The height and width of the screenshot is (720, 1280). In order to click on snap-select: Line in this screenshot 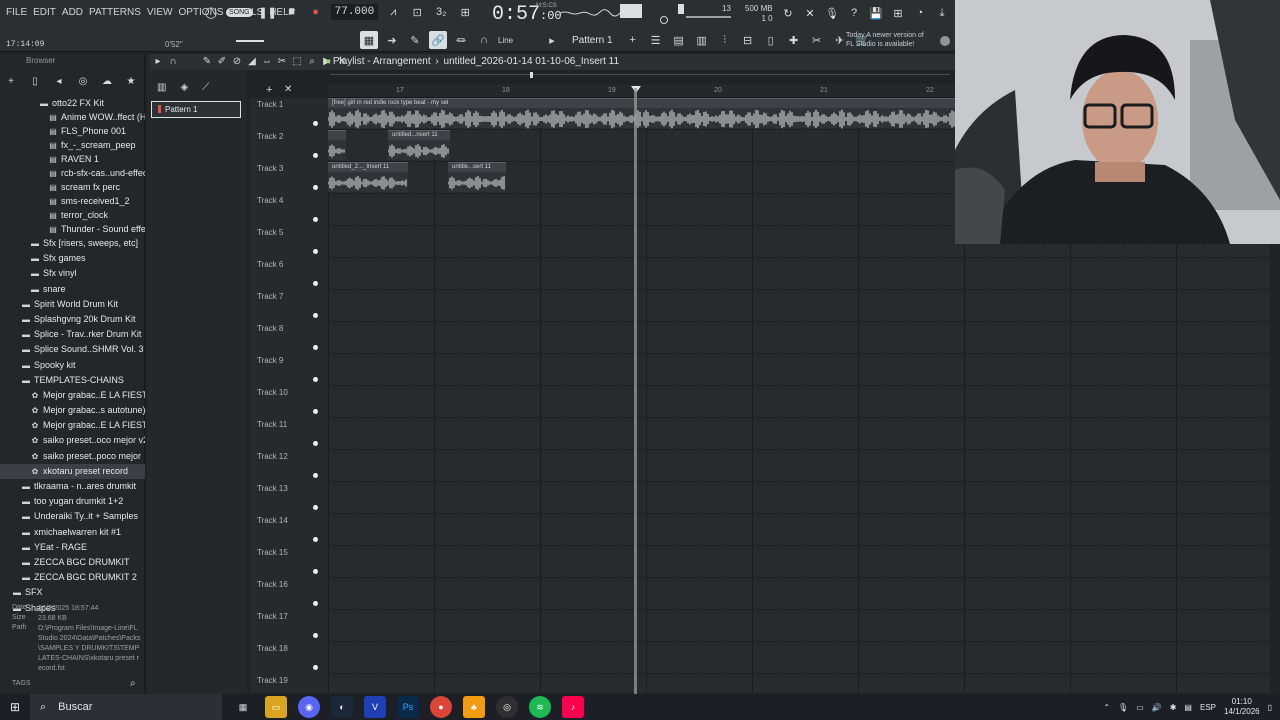, I will do `click(518, 40)`.